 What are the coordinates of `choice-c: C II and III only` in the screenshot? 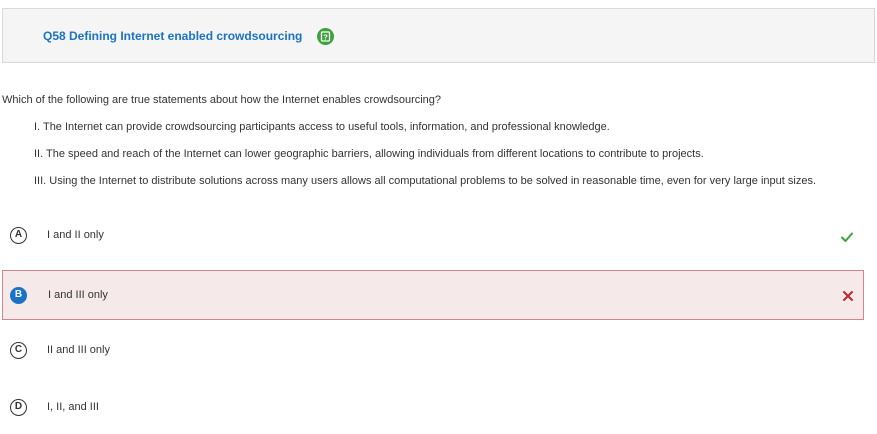 It's located at (433, 352).